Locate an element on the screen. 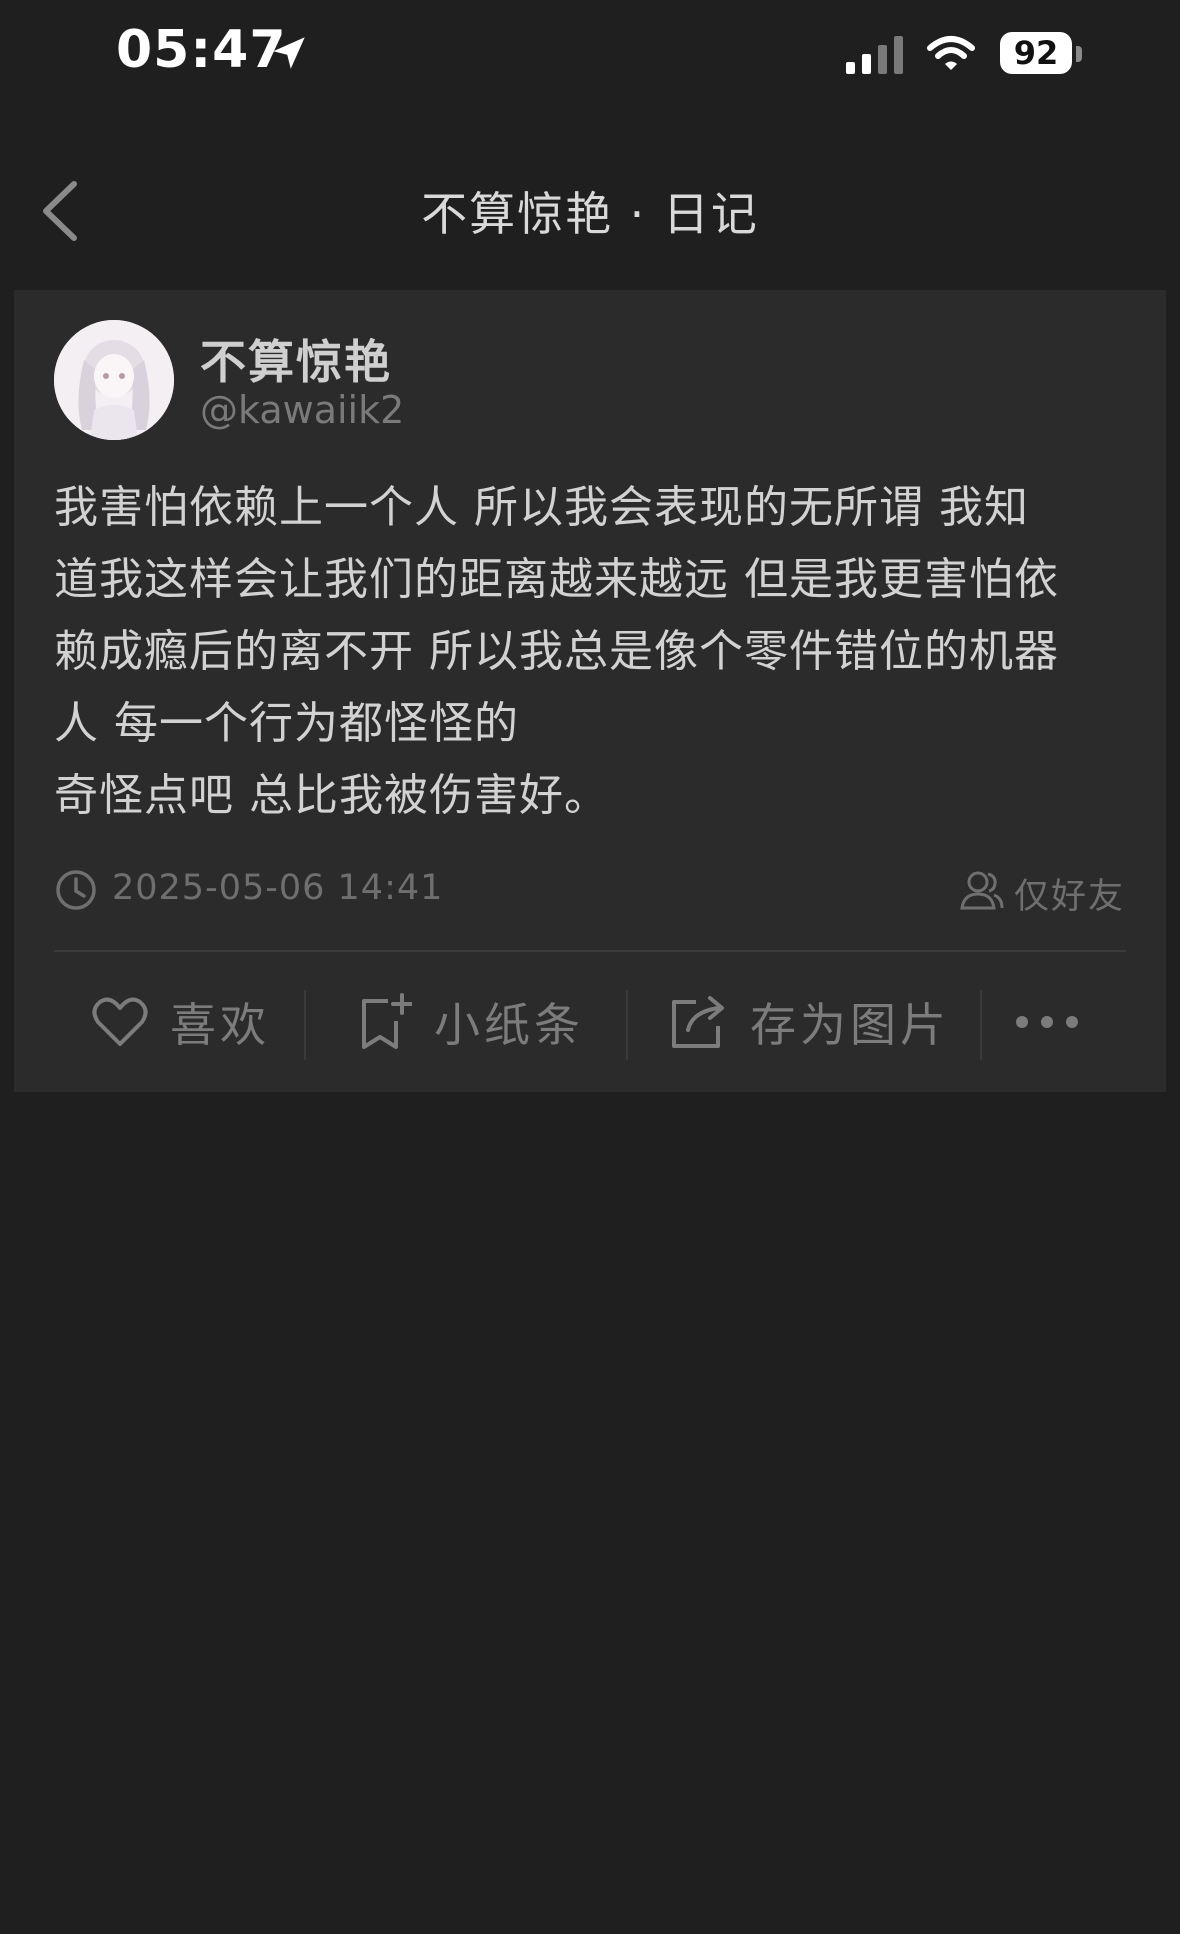 The width and height of the screenshot is (1180, 1934). avatar-illustration is located at coordinates (114, 380).